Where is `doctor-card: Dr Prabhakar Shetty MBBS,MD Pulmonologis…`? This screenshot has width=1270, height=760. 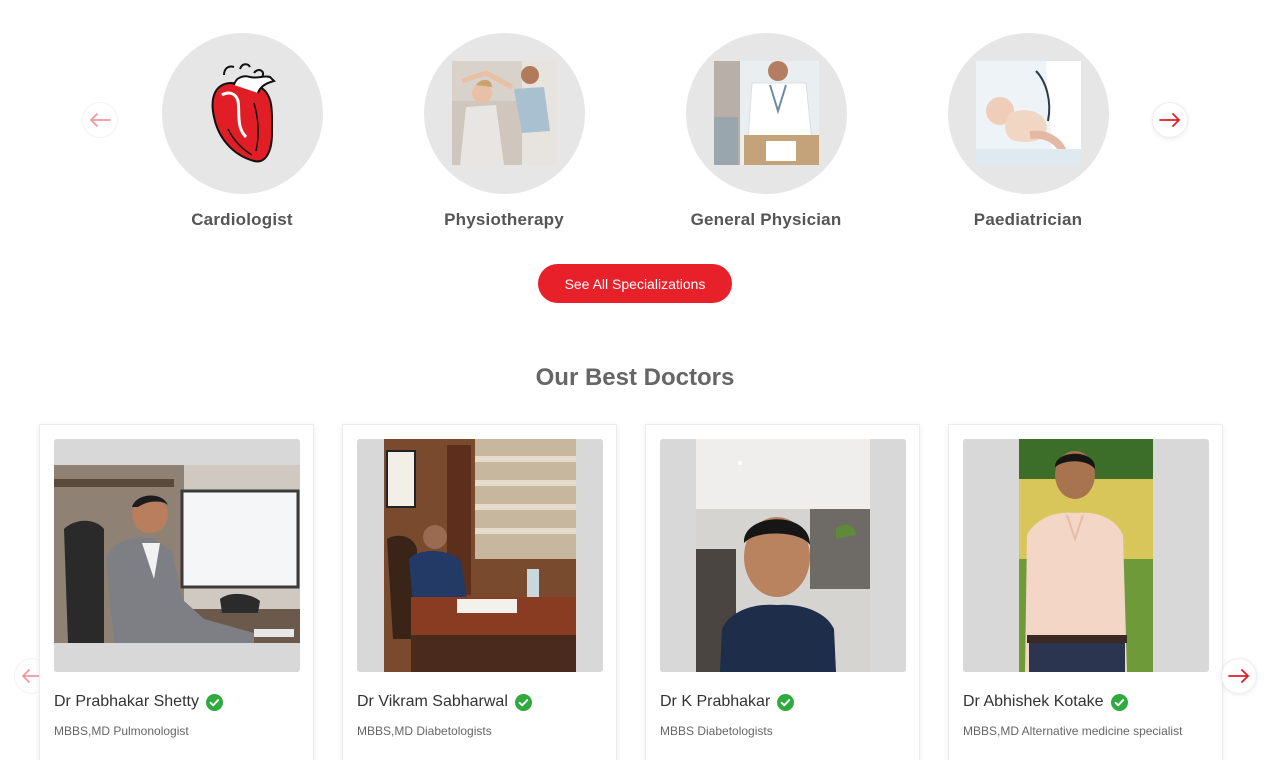
doctor-card: Dr Prabhakar Shetty MBBS,MD Pulmonologis… is located at coordinates (176, 592).